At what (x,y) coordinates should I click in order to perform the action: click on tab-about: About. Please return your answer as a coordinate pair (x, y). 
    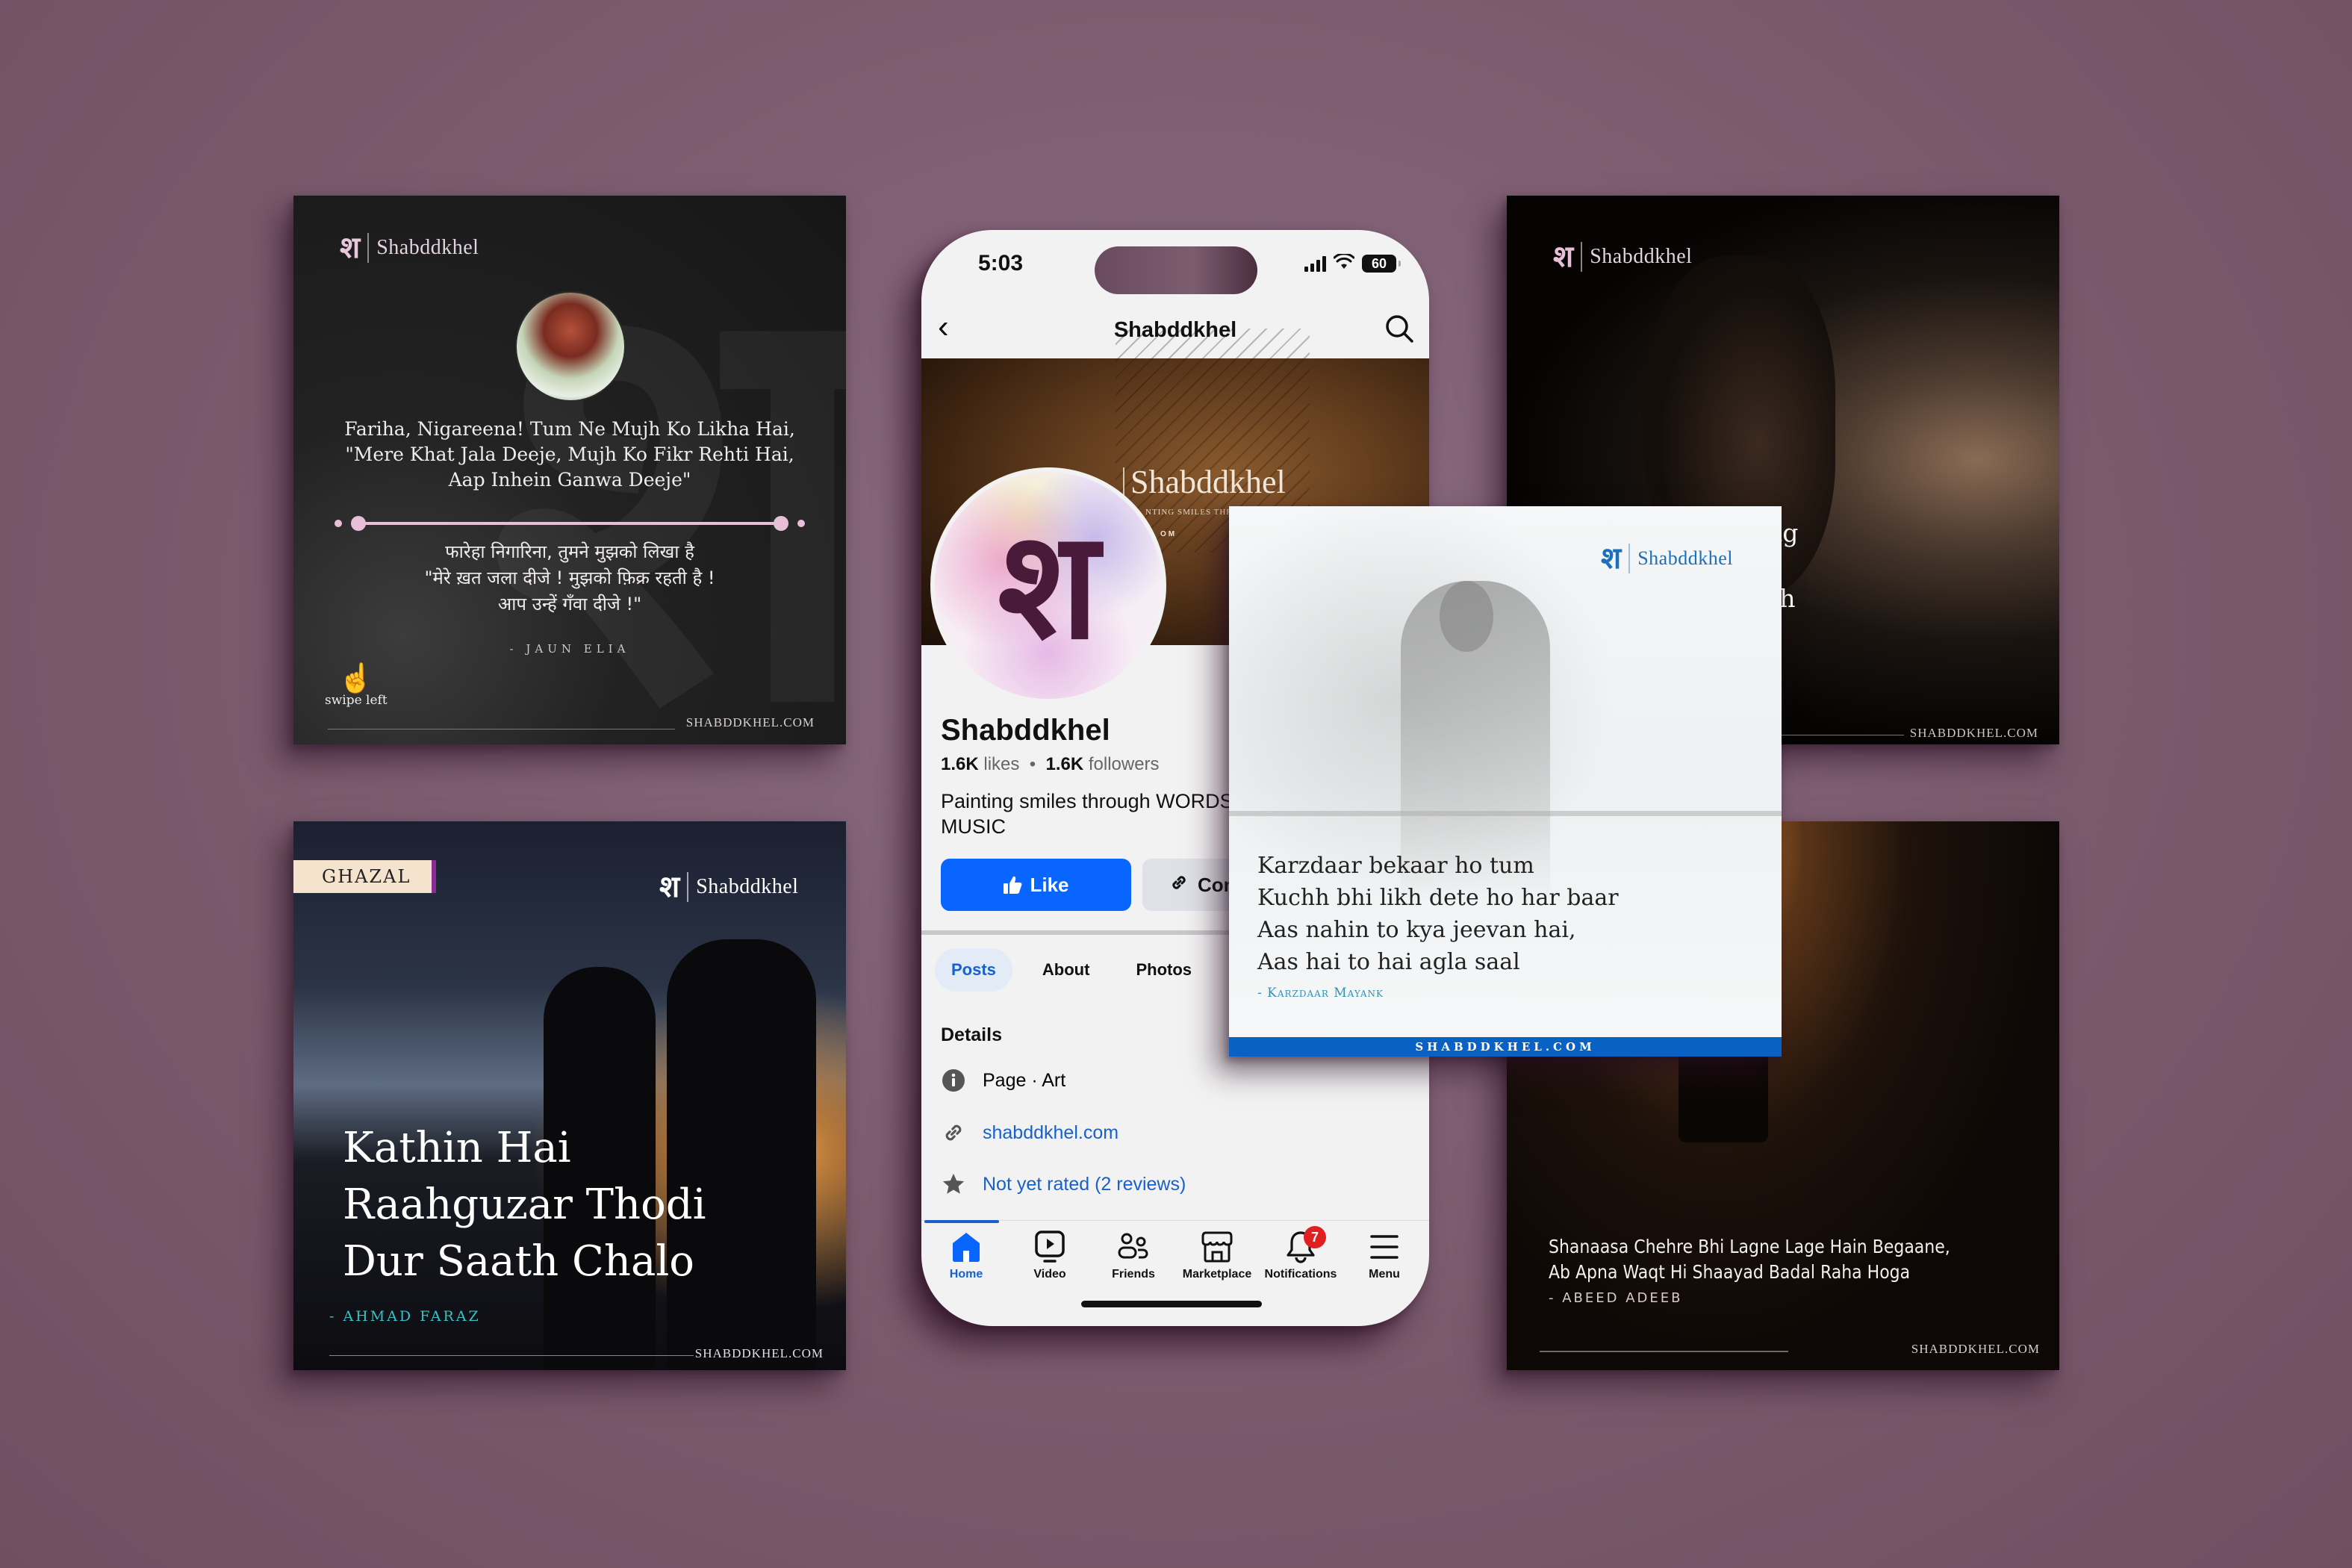
    Looking at the image, I should click on (1066, 970).